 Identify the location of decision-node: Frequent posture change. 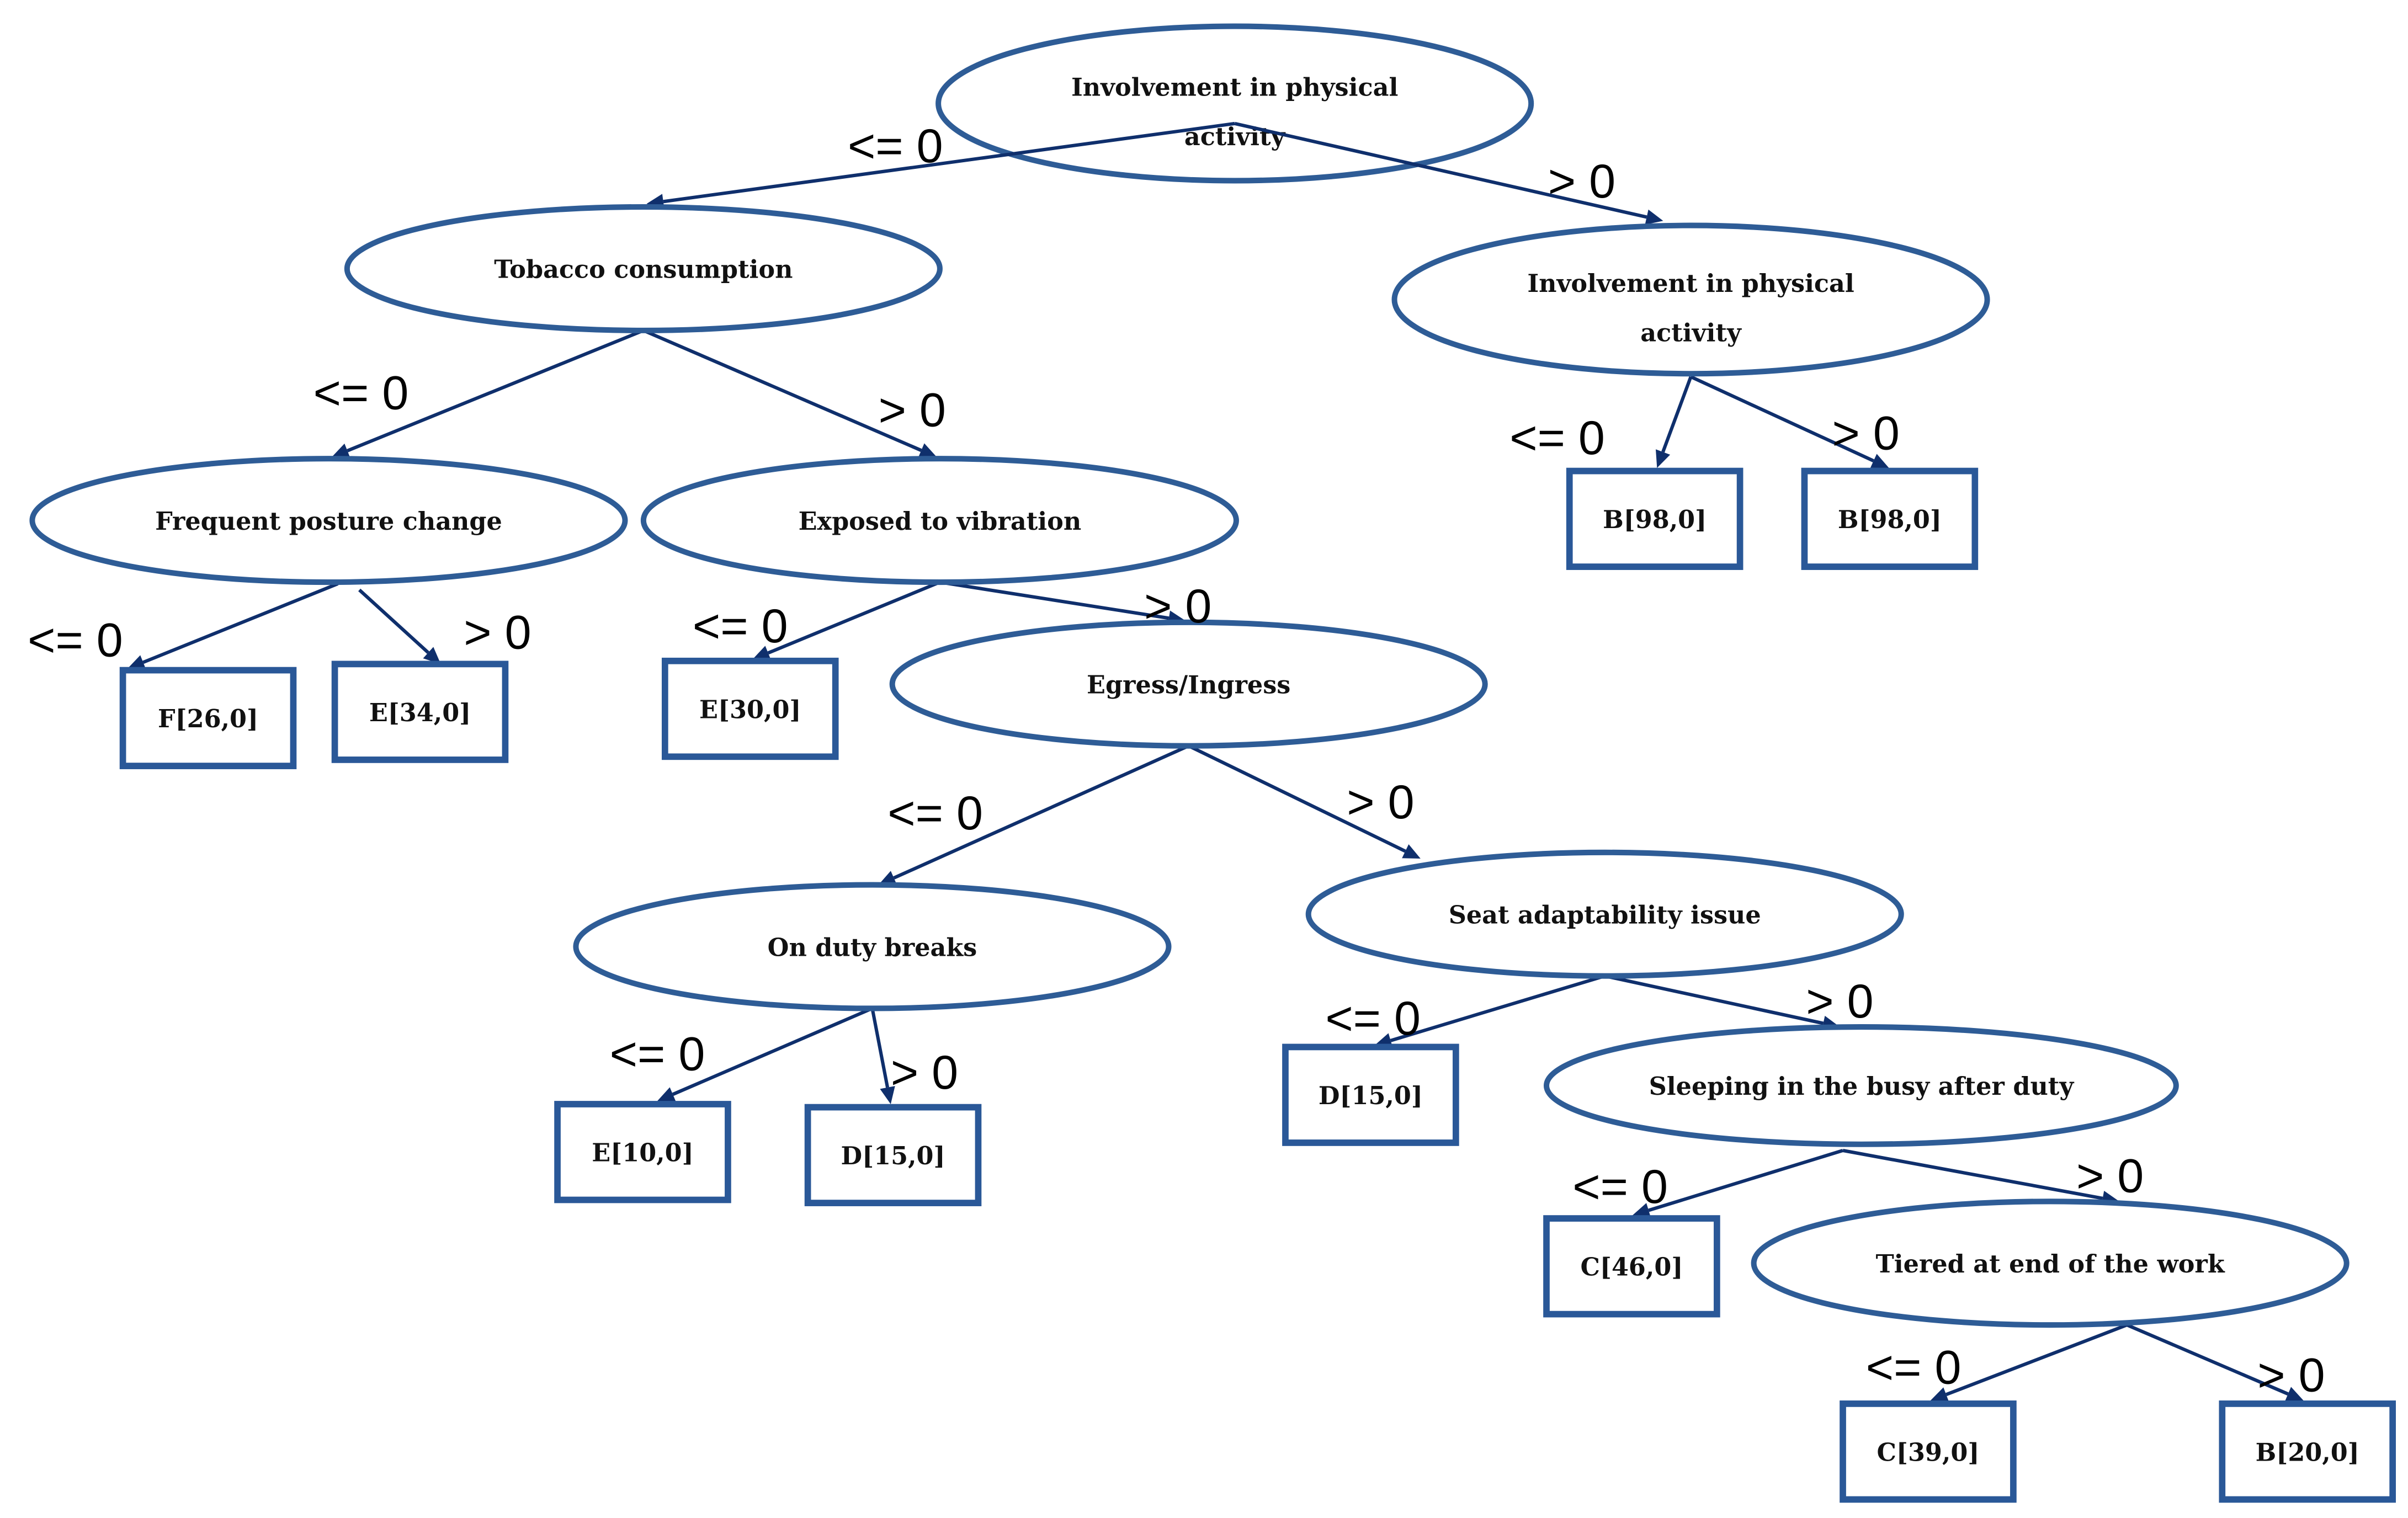
(328, 520).